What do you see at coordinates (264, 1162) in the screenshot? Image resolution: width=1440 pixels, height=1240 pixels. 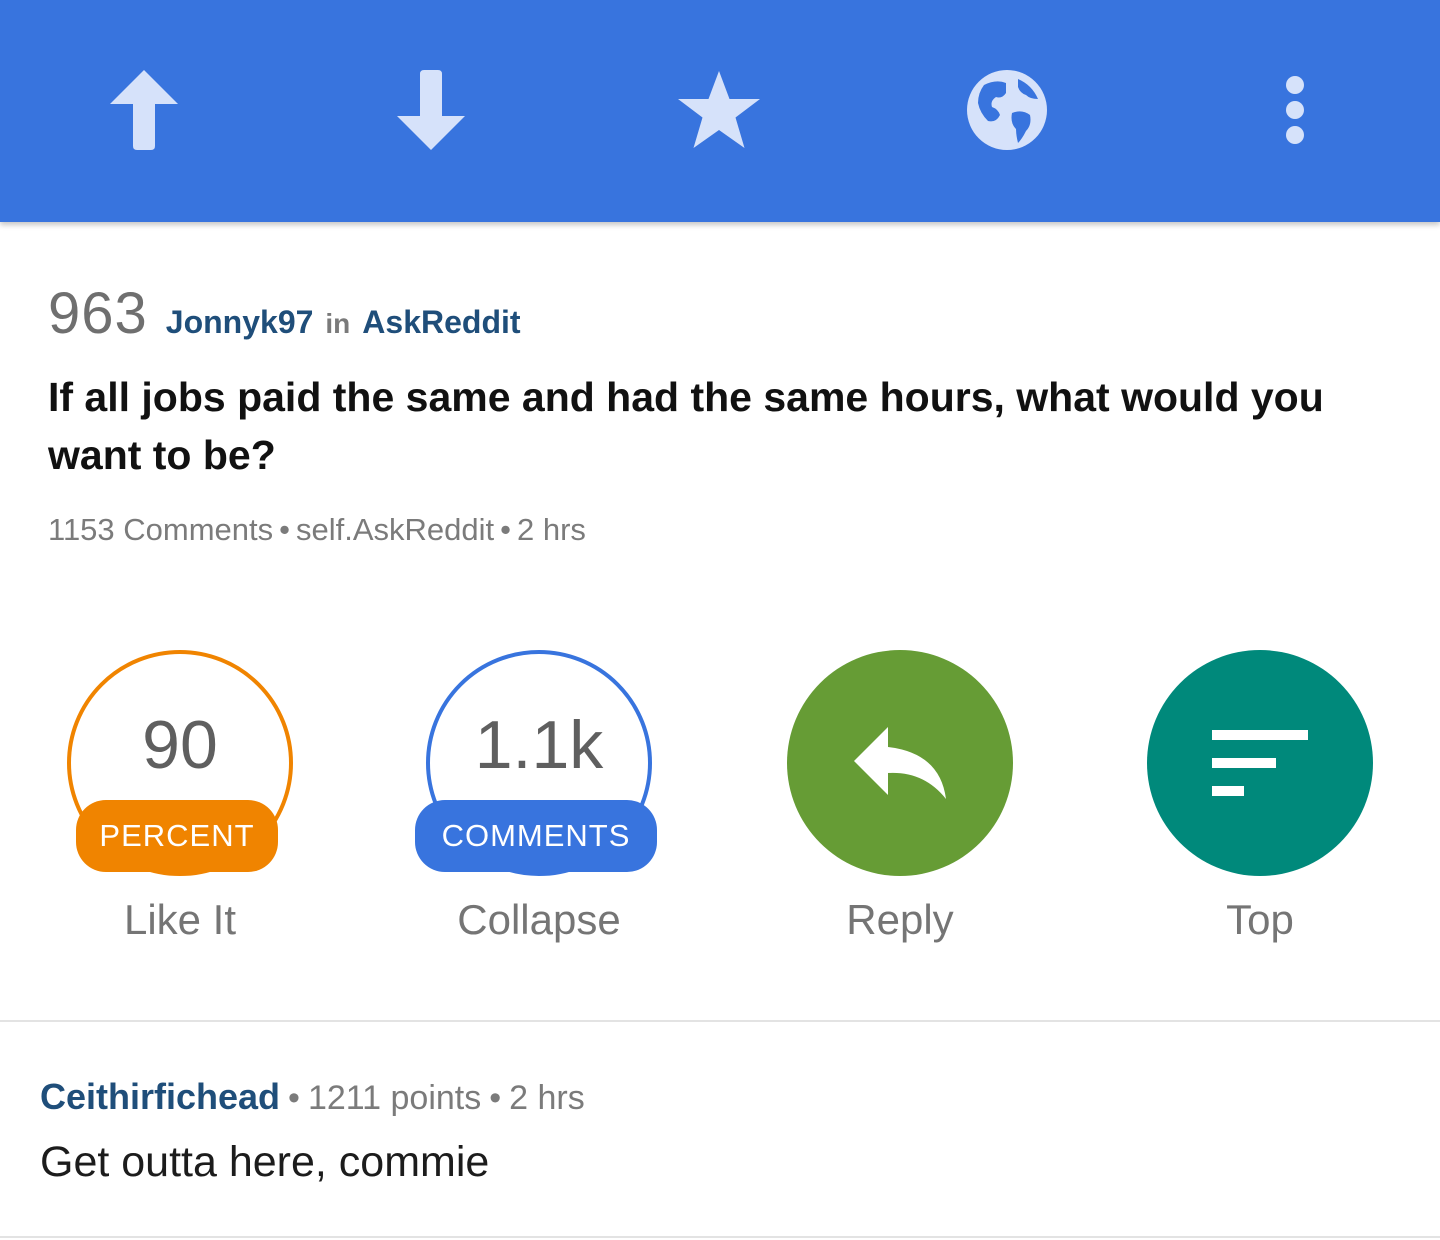 I see `comment-body: Get outta here, commie` at bounding box center [264, 1162].